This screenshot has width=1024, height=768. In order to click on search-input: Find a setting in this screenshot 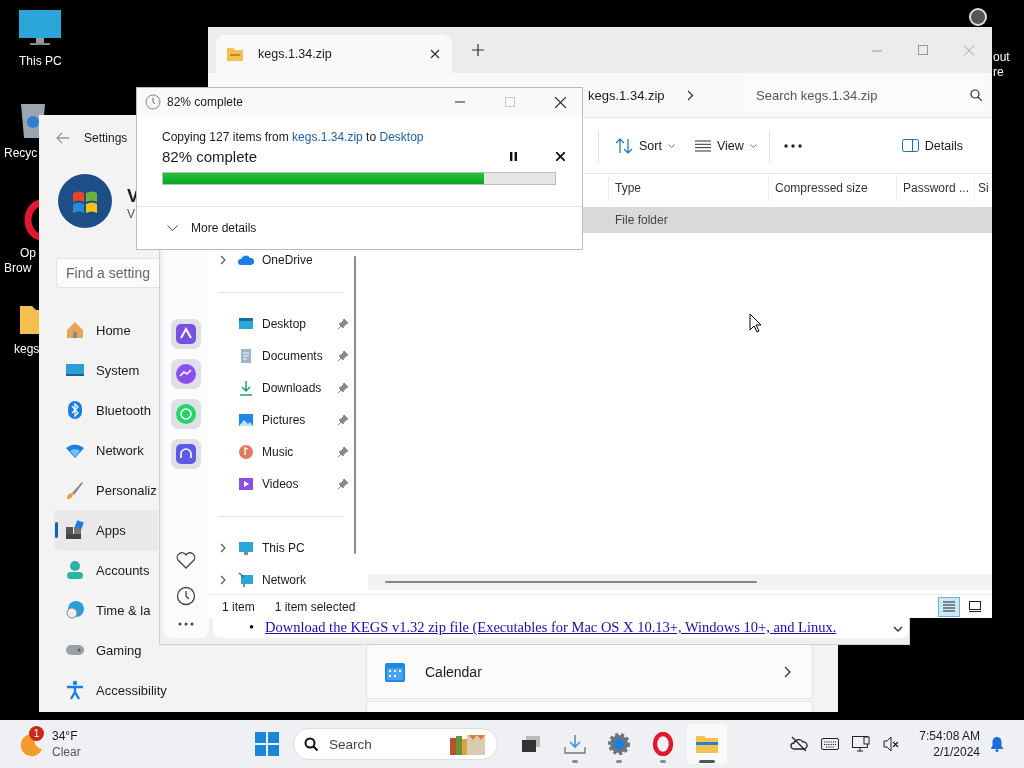, I will do `click(107, 273)`.